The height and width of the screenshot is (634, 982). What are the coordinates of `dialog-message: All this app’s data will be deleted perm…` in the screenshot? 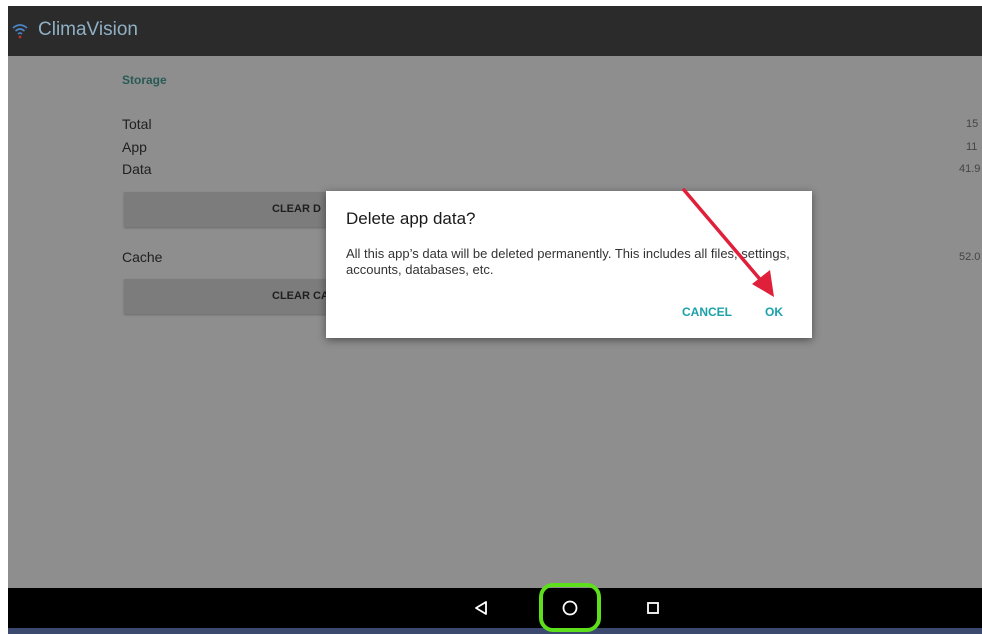 It's located at (568, 261).